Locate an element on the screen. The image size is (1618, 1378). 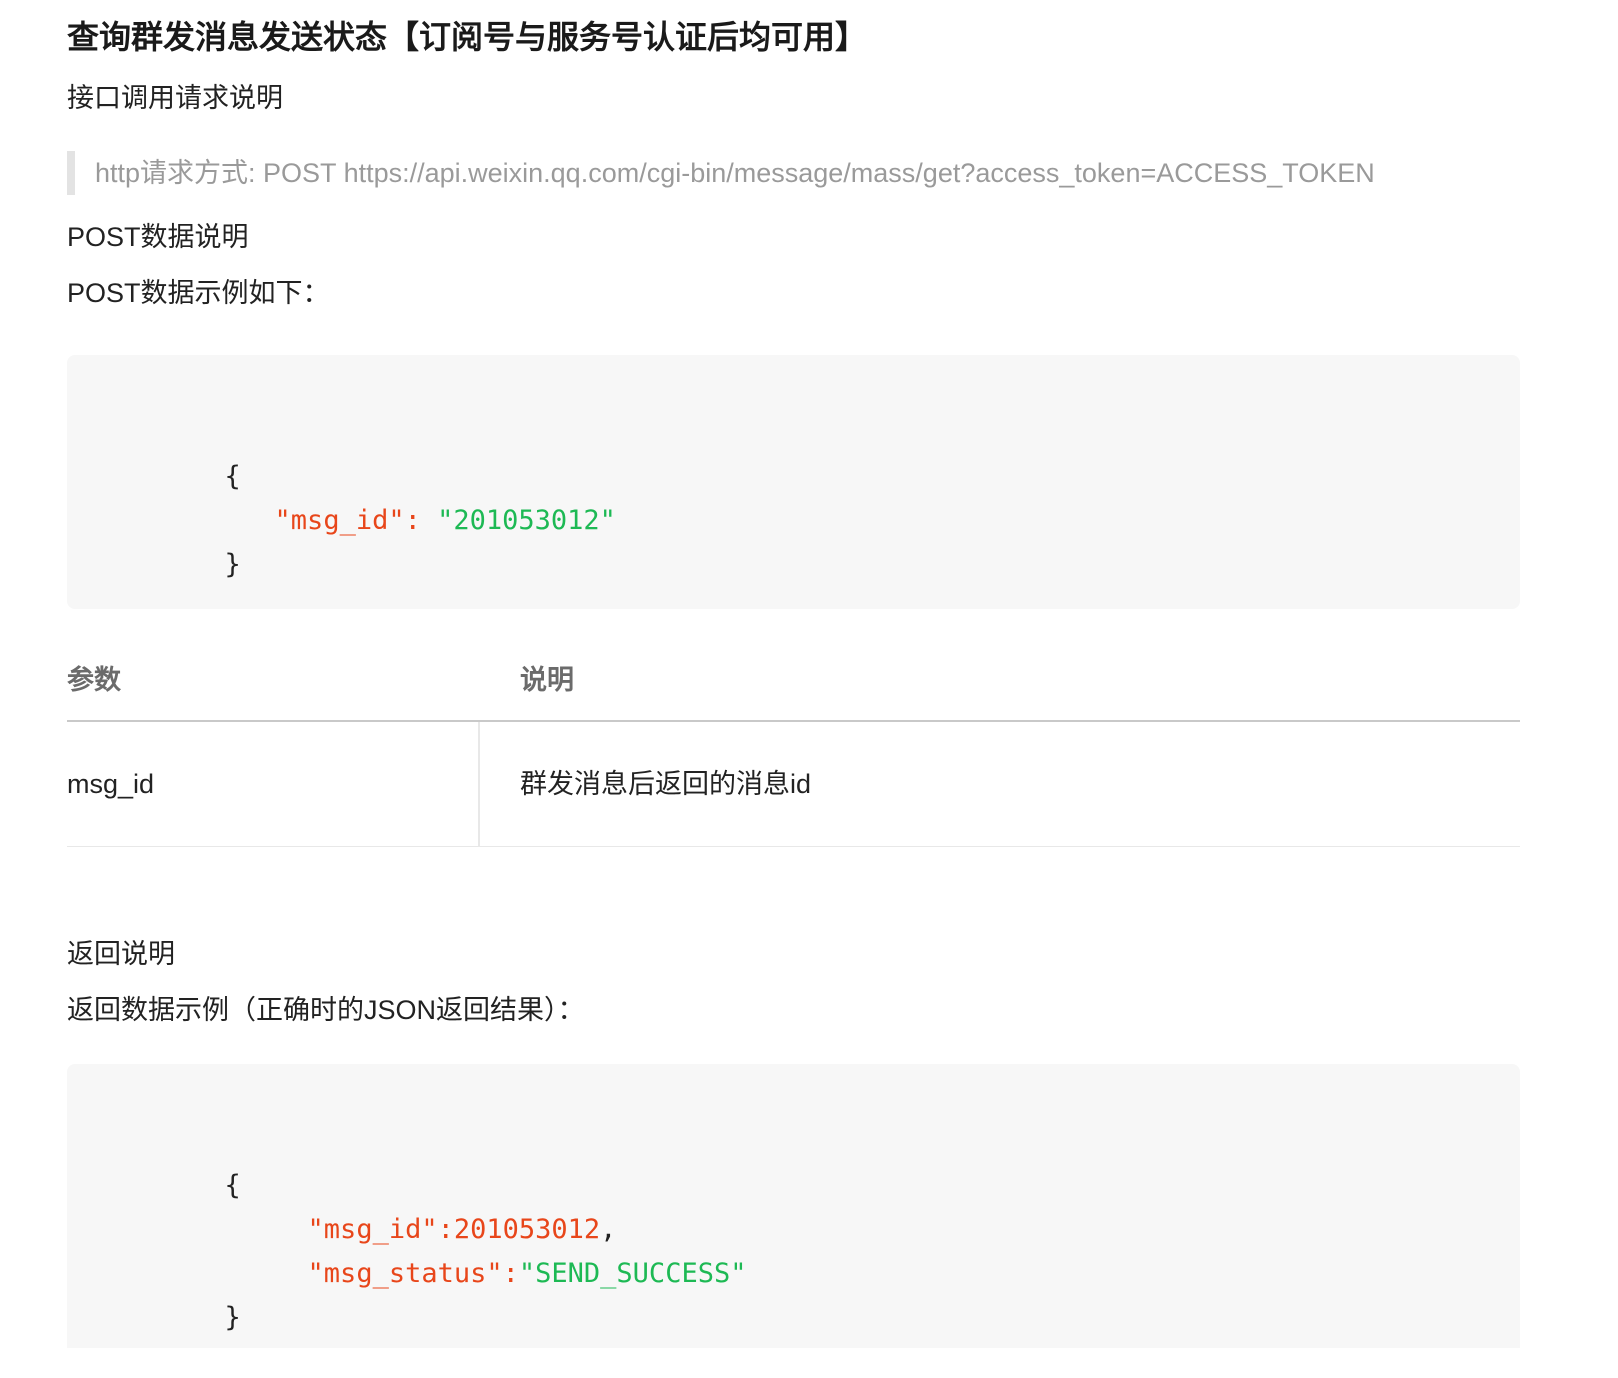
table-header-param: 参数 is located at coordinates (94, 680).